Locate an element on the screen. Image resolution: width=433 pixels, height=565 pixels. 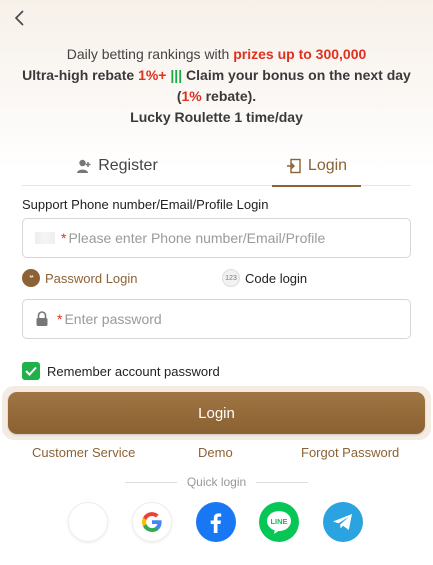
quick-login-divider: Quick login is located at coordinates (216, 482).